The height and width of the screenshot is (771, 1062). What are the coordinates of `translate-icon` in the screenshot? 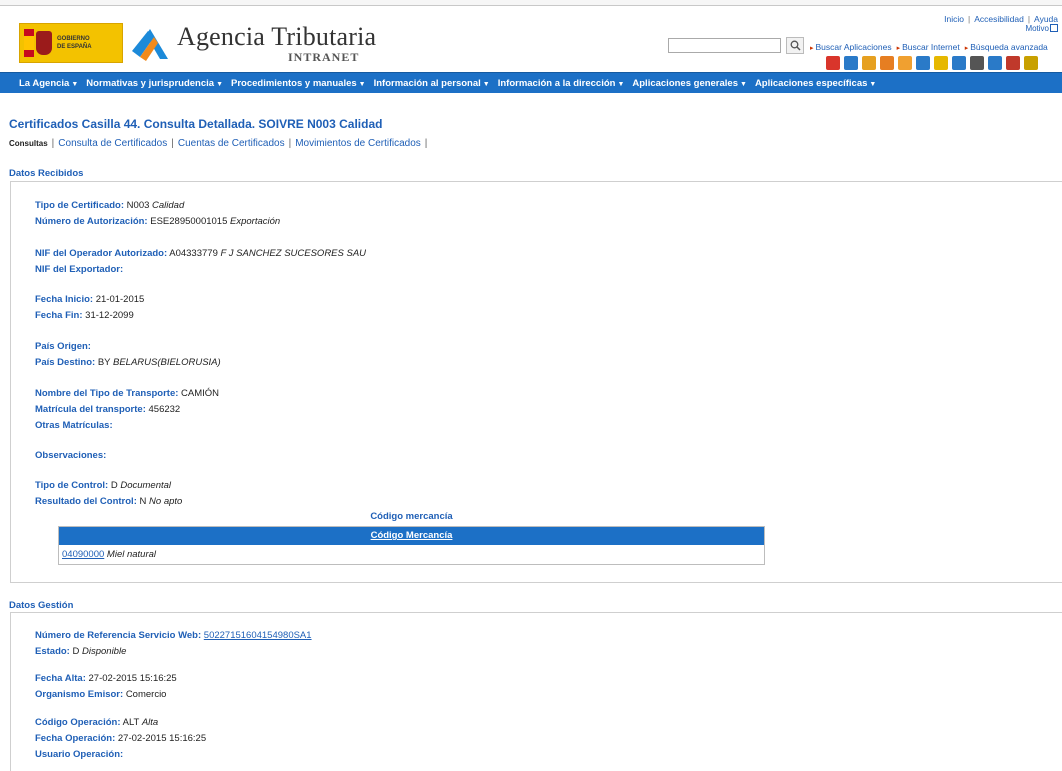 It's located at (995, 63).